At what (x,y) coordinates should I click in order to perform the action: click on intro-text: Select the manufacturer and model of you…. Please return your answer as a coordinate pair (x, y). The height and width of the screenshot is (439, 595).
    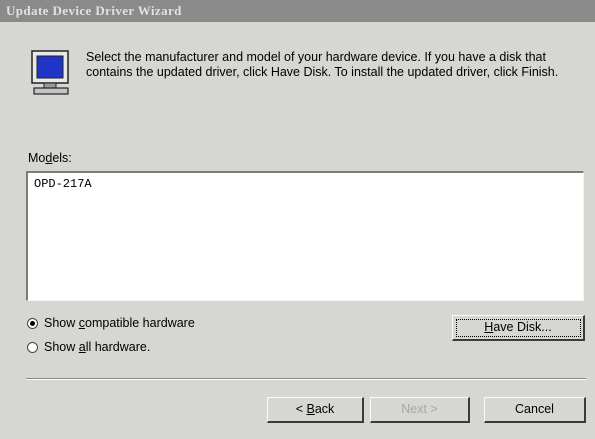
    Looking at the image, I should click on (322, 64).